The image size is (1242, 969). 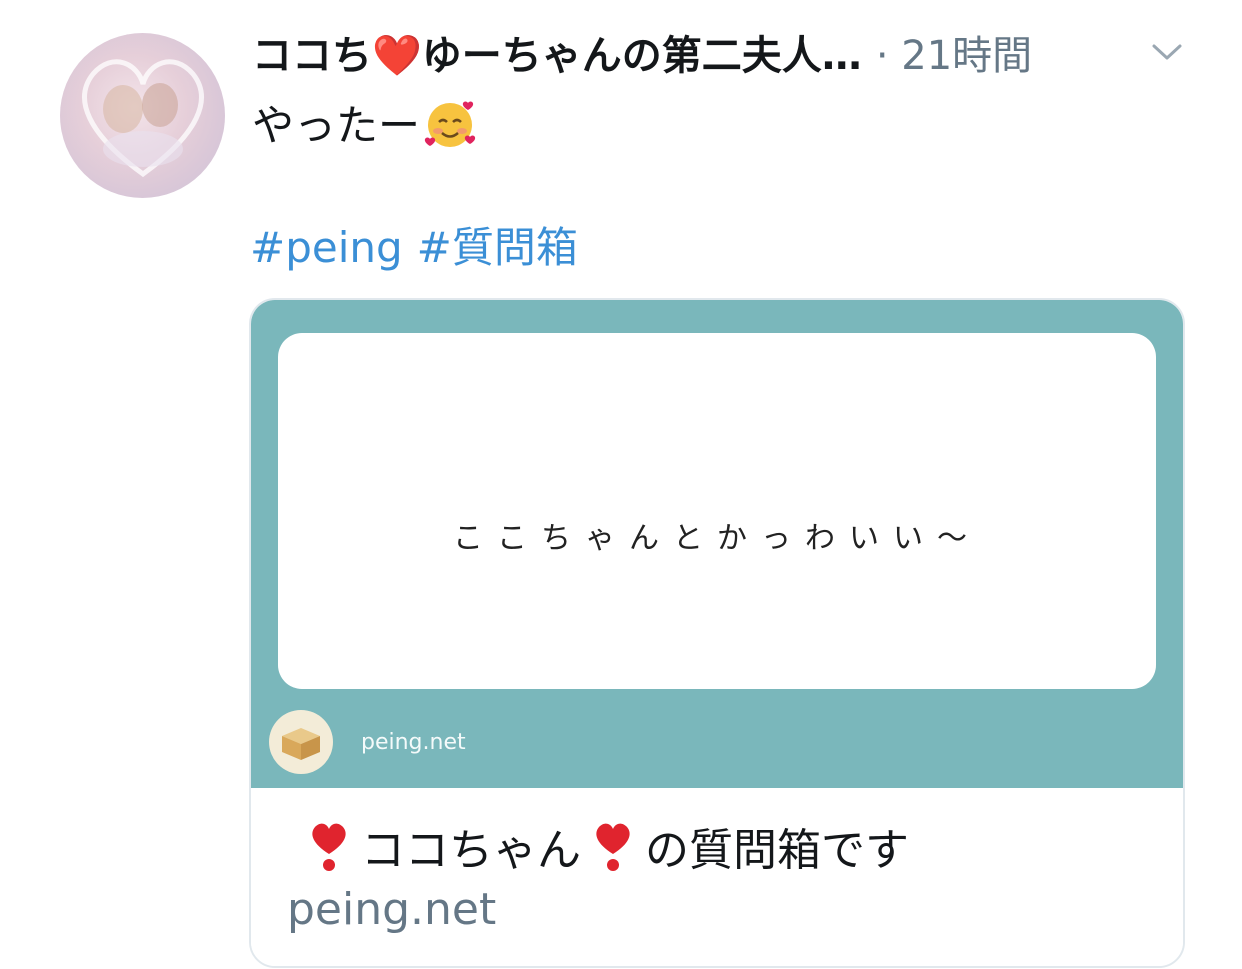 What do you see at coordinates (392, 909) in the screenshot?
I see `card-domain: peing.net` at bounding box center [392, 909].